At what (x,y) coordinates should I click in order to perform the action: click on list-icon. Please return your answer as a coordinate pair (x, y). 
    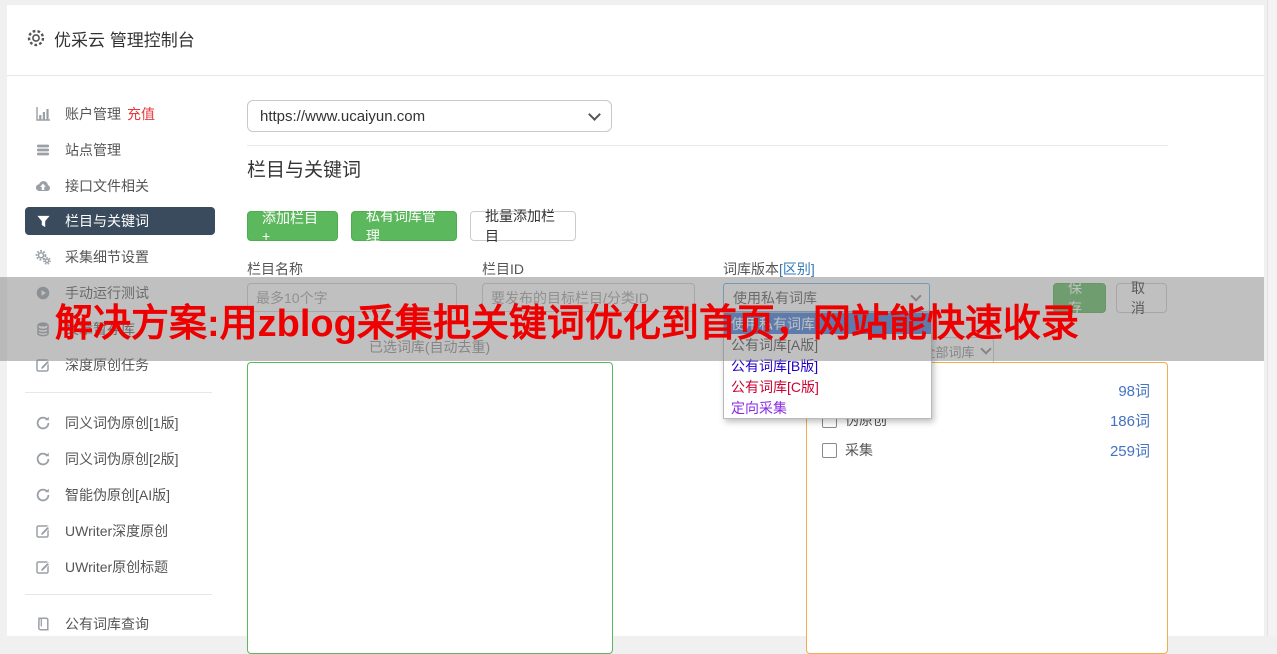
    Looking at the image, I should click on (43, 150).